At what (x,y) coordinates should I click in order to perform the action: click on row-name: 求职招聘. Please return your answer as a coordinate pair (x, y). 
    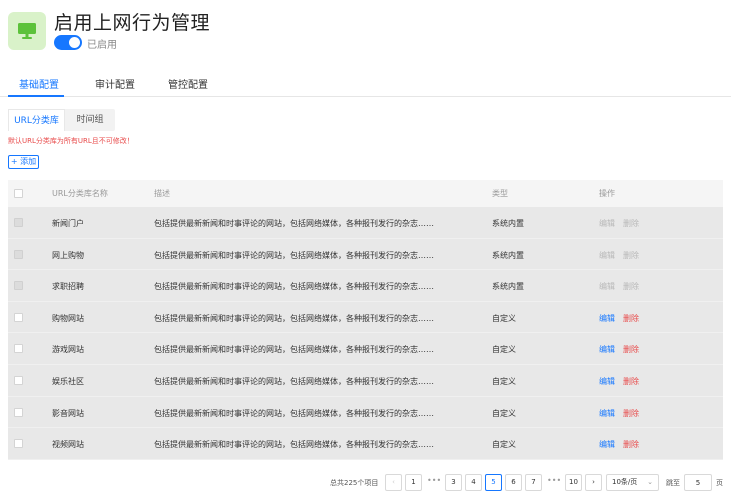
    Looking at the image, I should click on (68, 287).